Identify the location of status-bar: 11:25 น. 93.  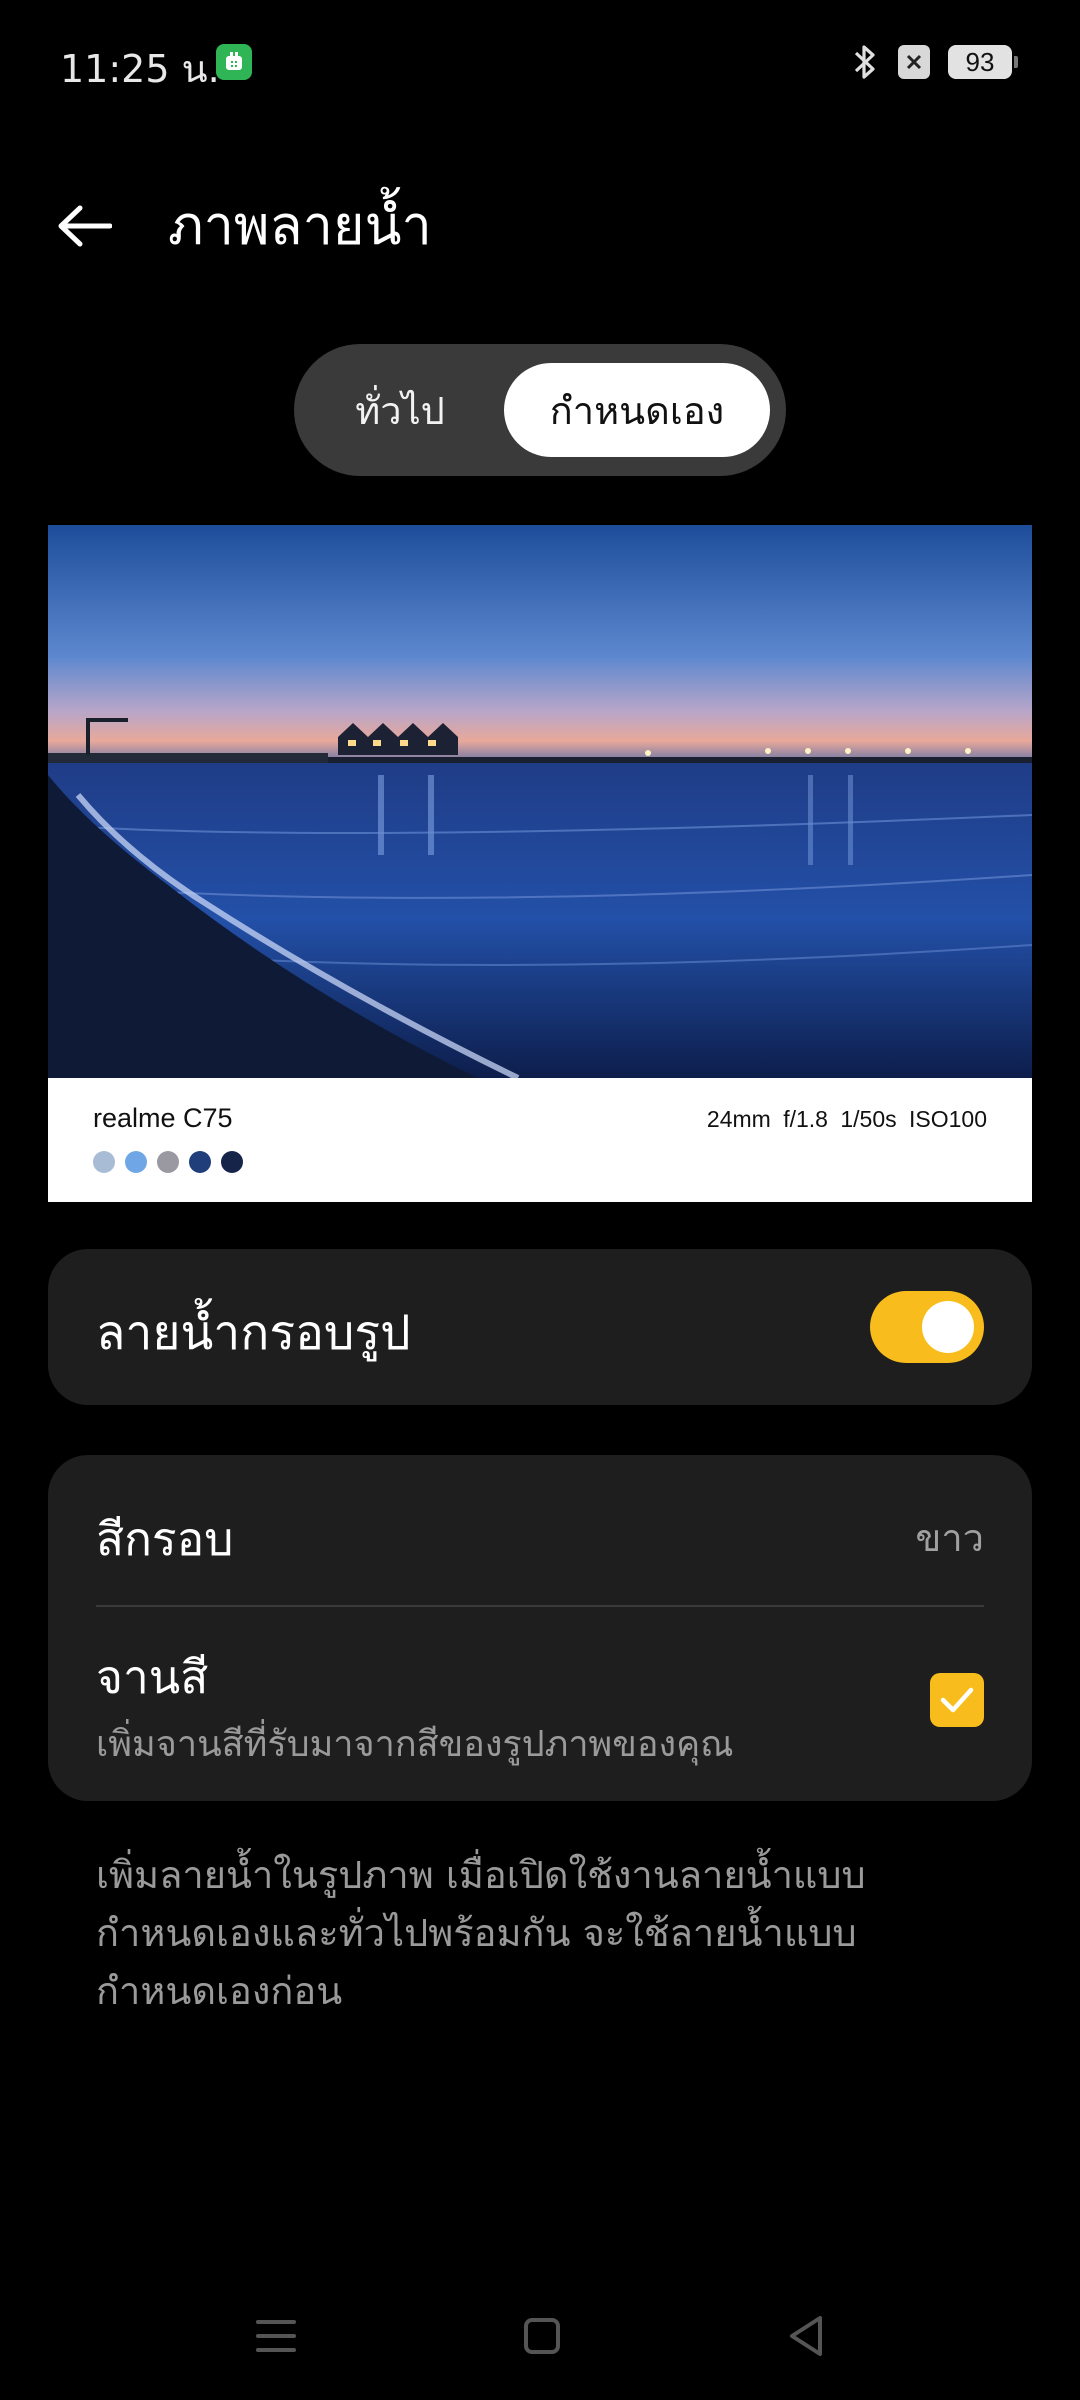
(540, 64).